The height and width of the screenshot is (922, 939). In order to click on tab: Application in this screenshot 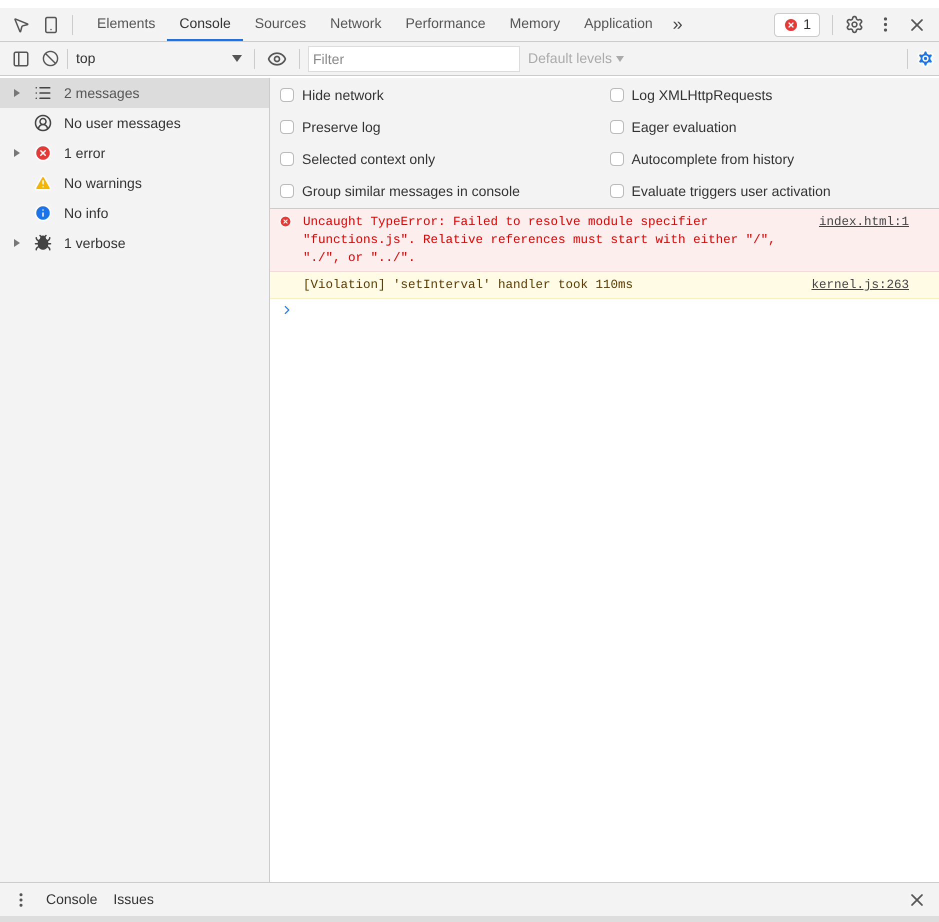, I will do `click(618, 24)`.